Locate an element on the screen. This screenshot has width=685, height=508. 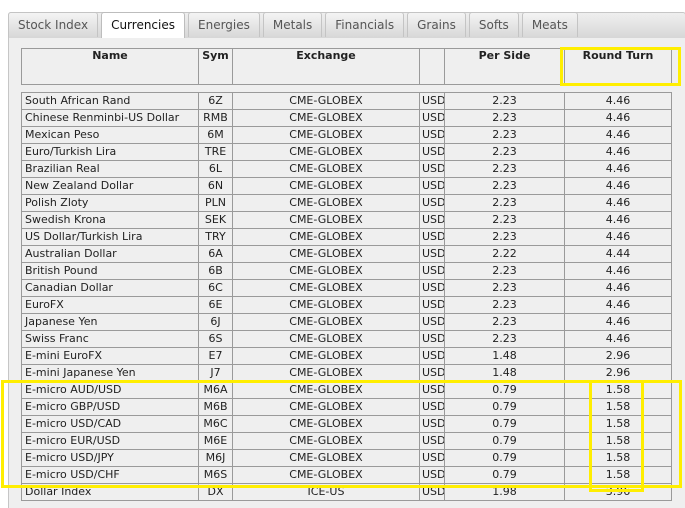
tab-softs: Softs is located at coordinates (493, 24).